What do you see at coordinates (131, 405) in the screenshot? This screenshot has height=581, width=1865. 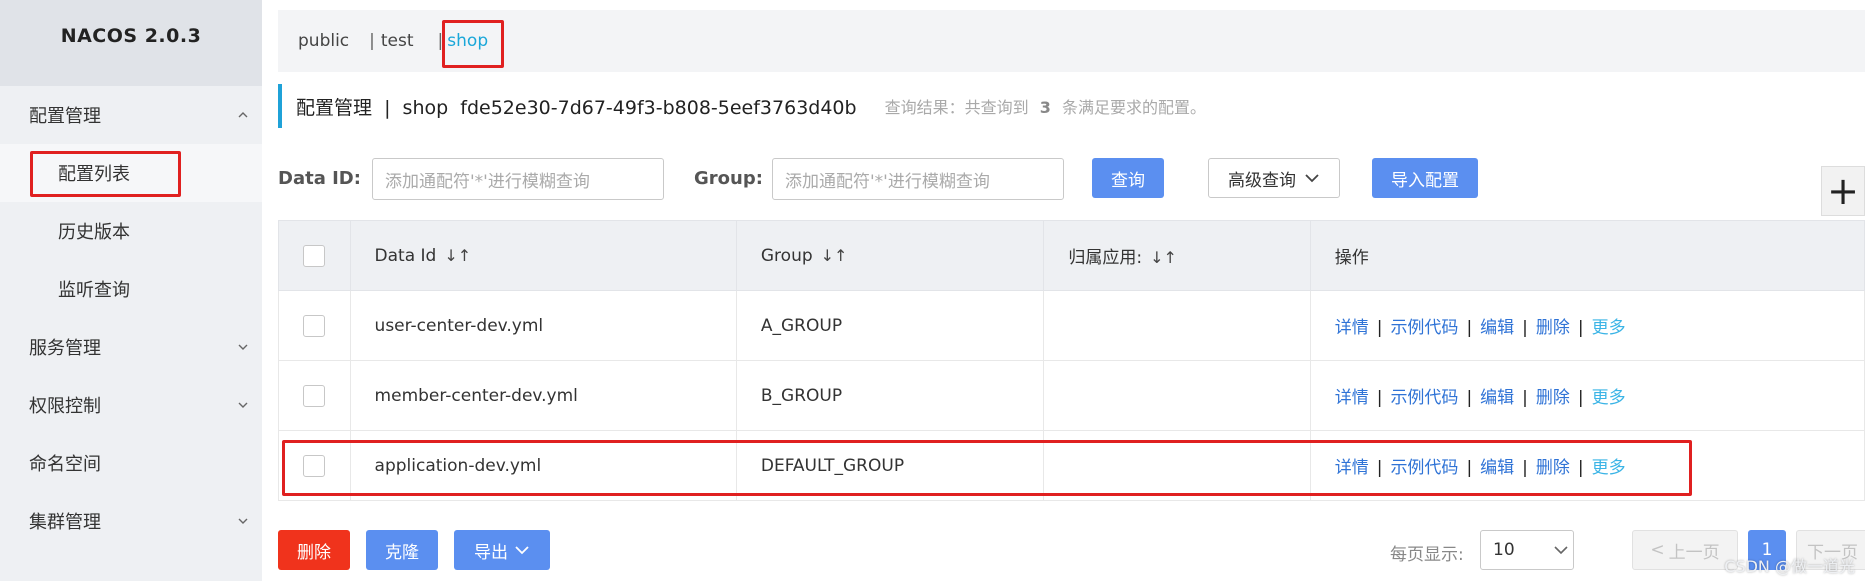 I see `sidebar-group-access-control: 权限控制` at bounding box center [131, 405].